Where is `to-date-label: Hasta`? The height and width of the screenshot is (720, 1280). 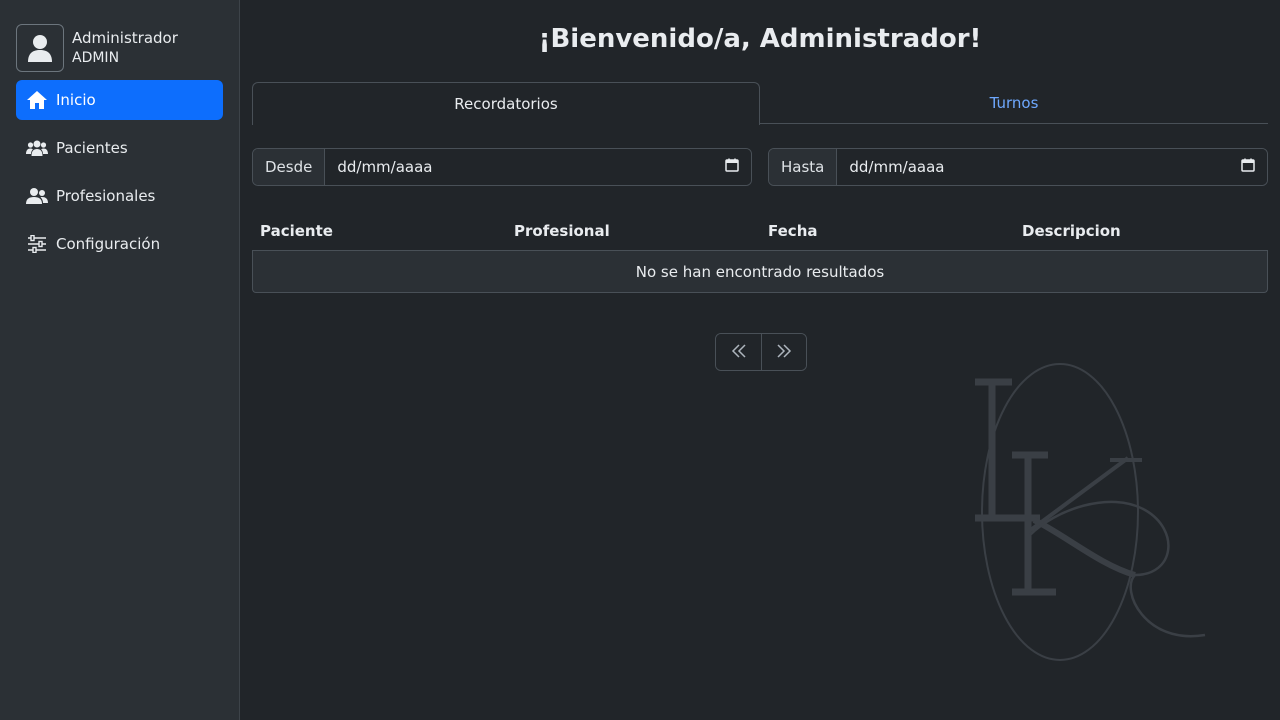 to-date-label: Hasta is located at coordinates (803, 167).